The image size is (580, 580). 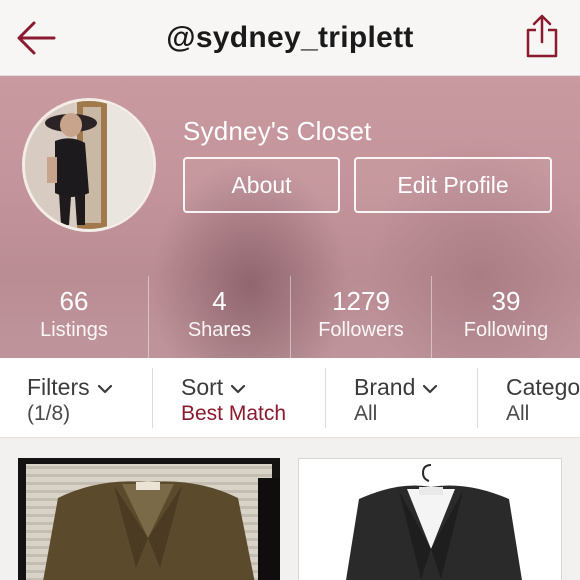 What do you see at coordinates (74, 301) in the screenshot?
I see `stat-value: 66` at bounding box center [74, 301].